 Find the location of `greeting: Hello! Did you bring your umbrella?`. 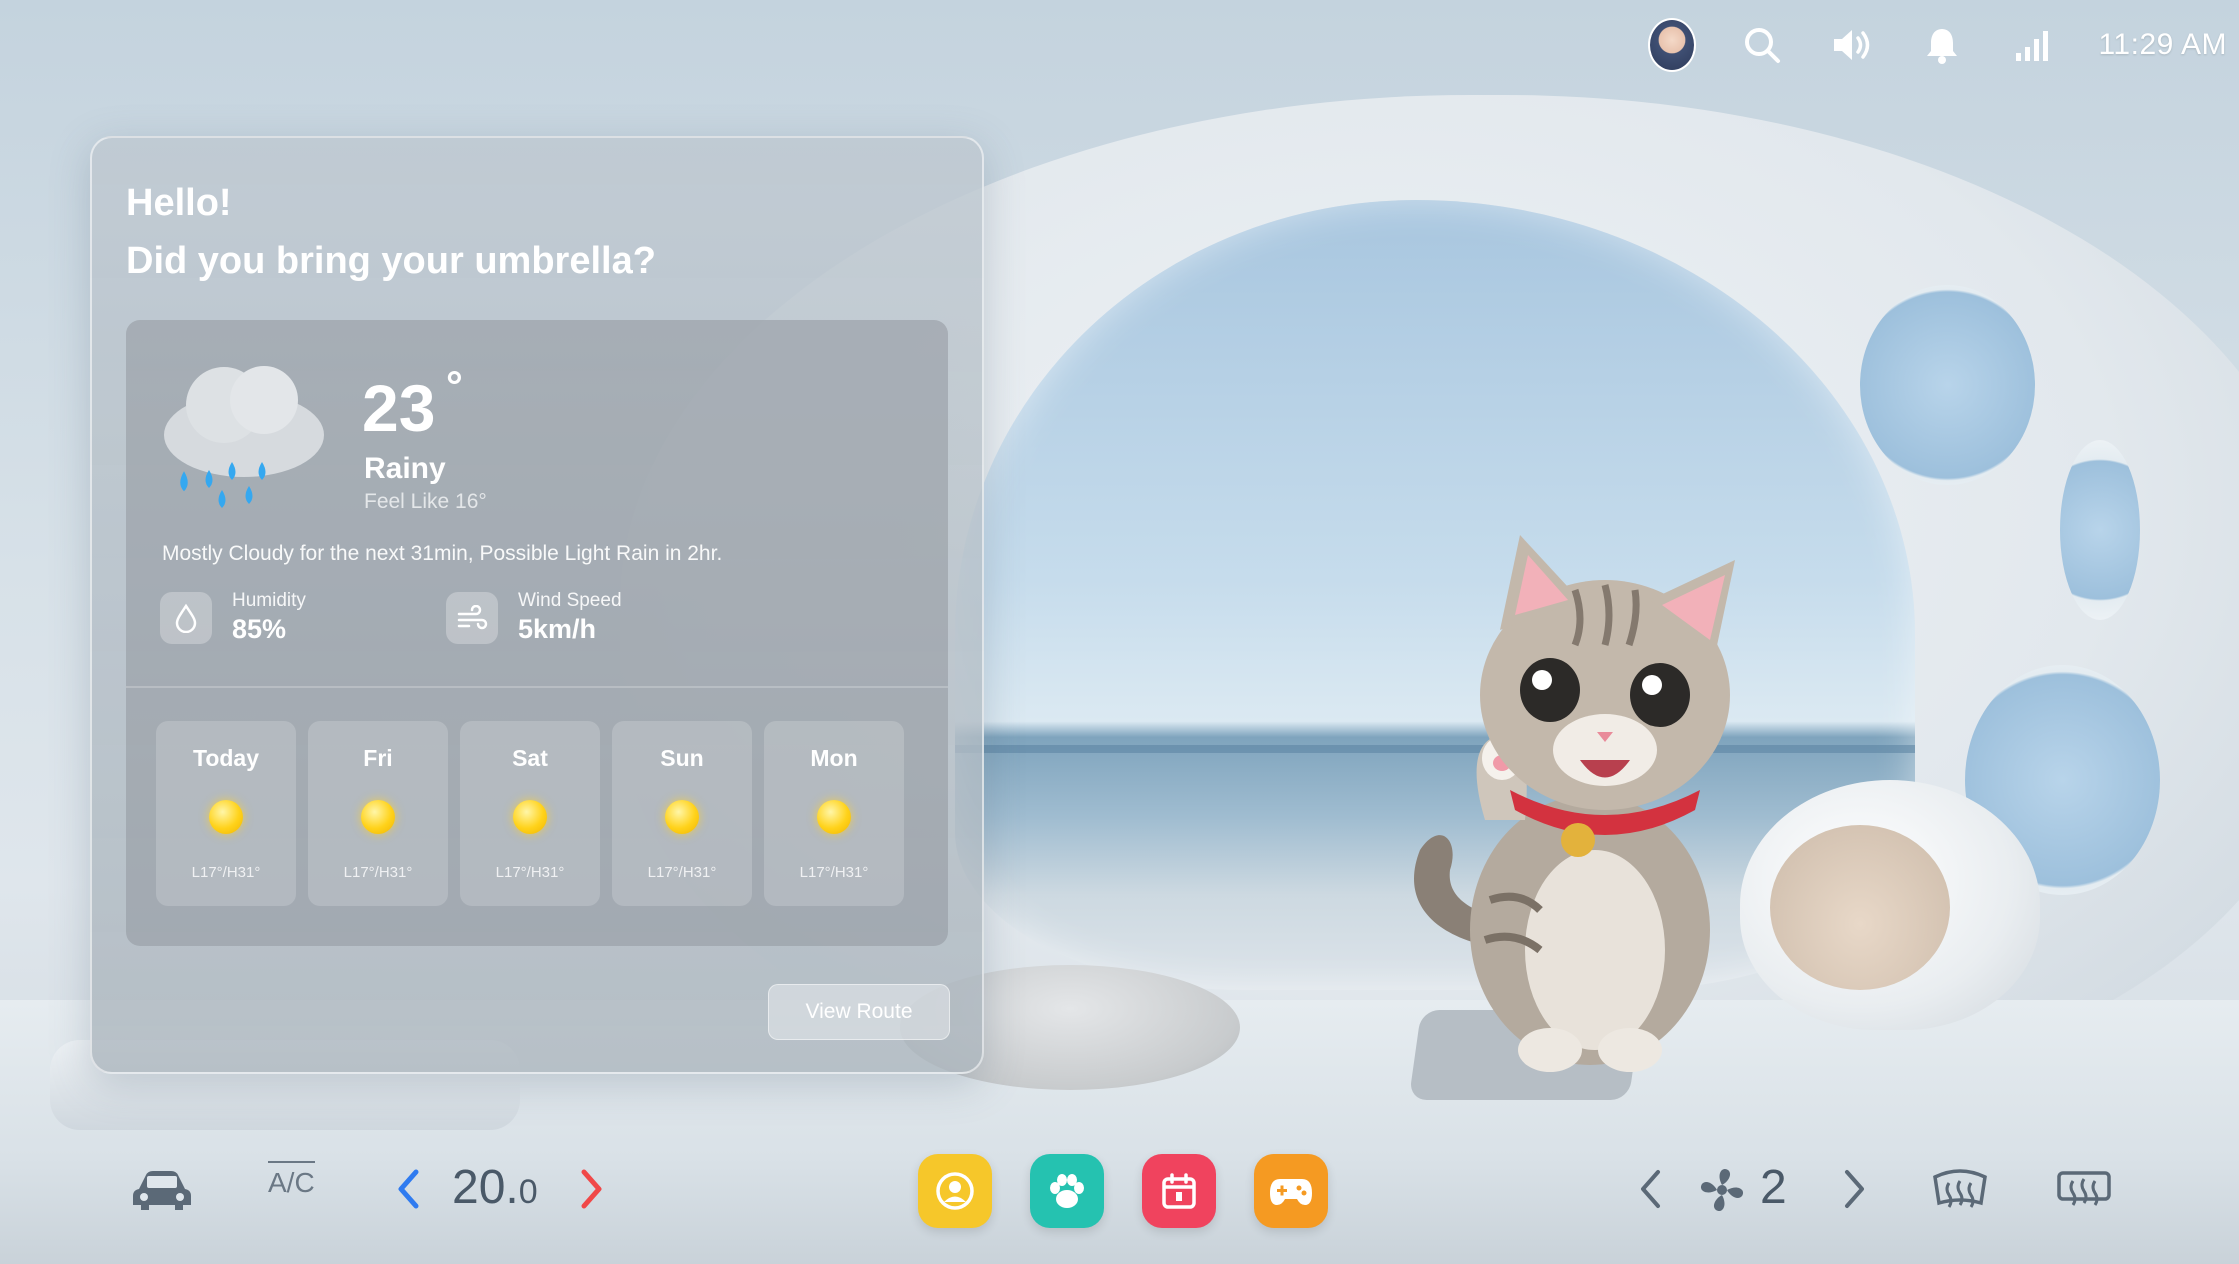

greeting: Hello! Did you bring your umbrella? is located at coordinates (391, 232).